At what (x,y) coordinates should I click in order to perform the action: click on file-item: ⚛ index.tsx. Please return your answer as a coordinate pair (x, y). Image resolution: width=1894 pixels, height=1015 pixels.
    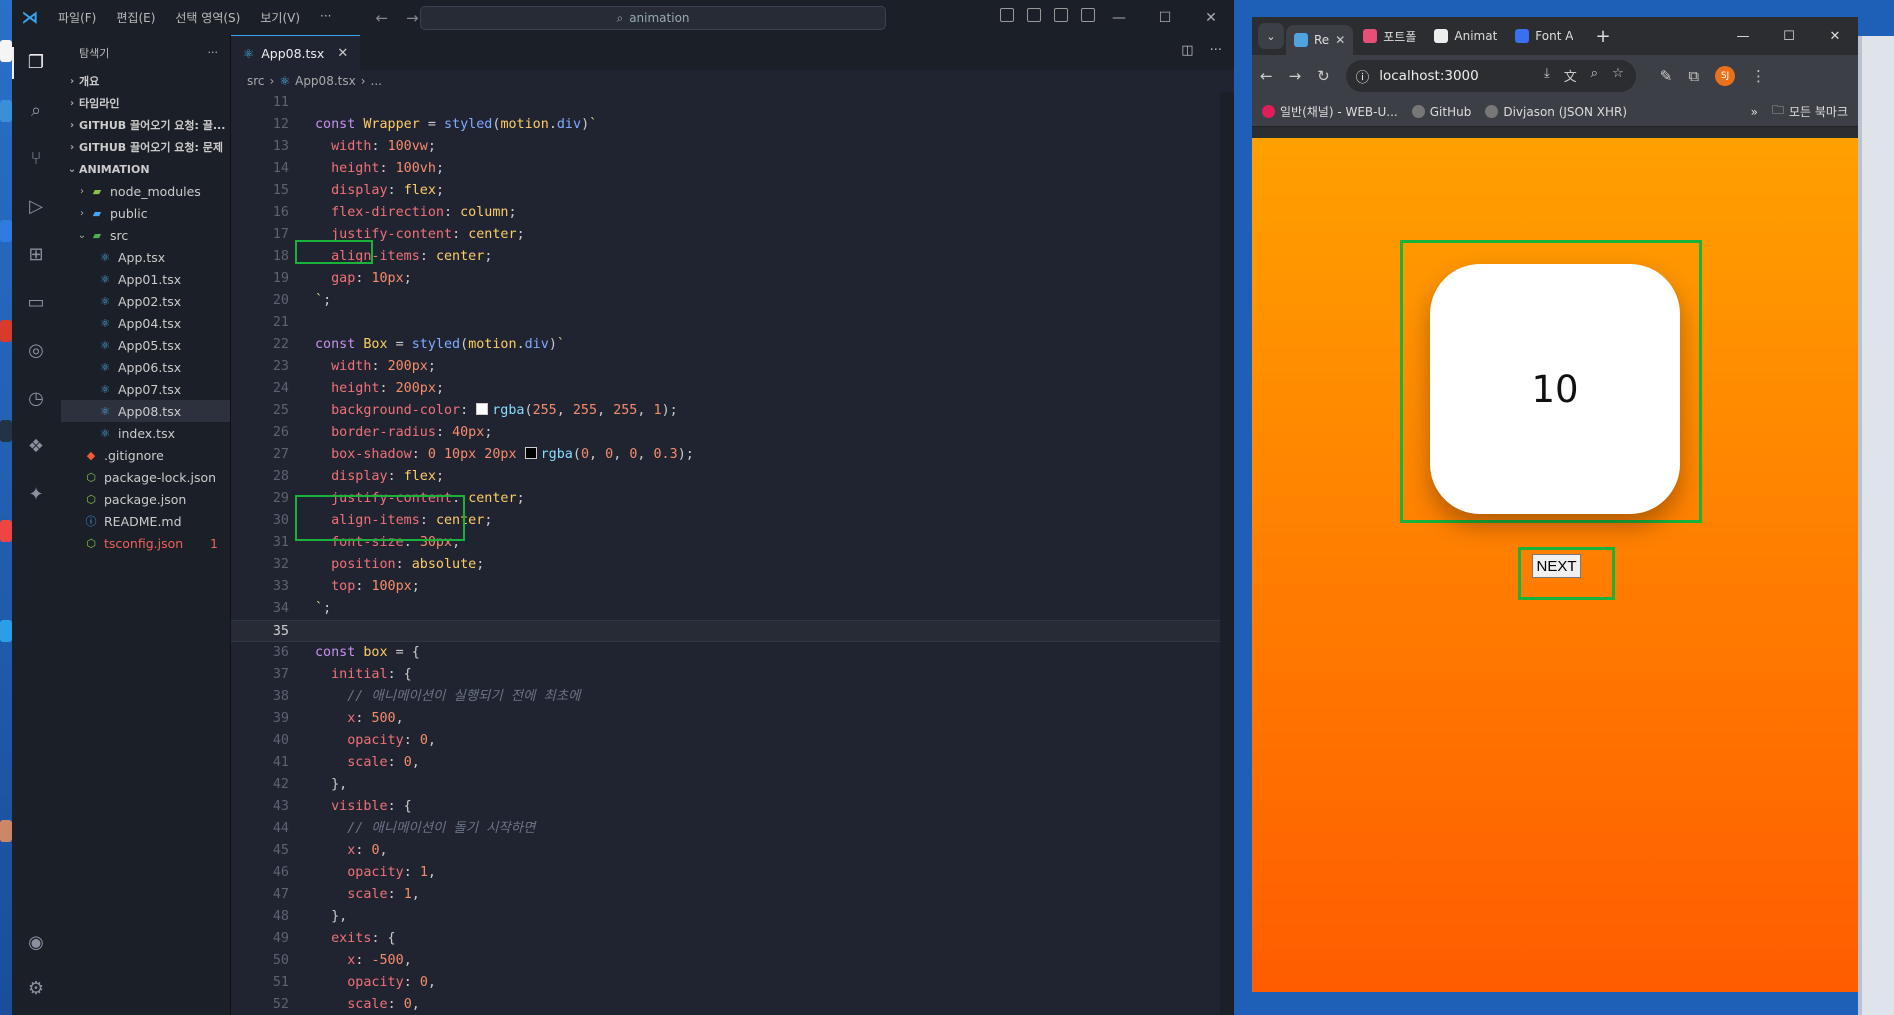
    Looking at the image, I should click on (145, 433).